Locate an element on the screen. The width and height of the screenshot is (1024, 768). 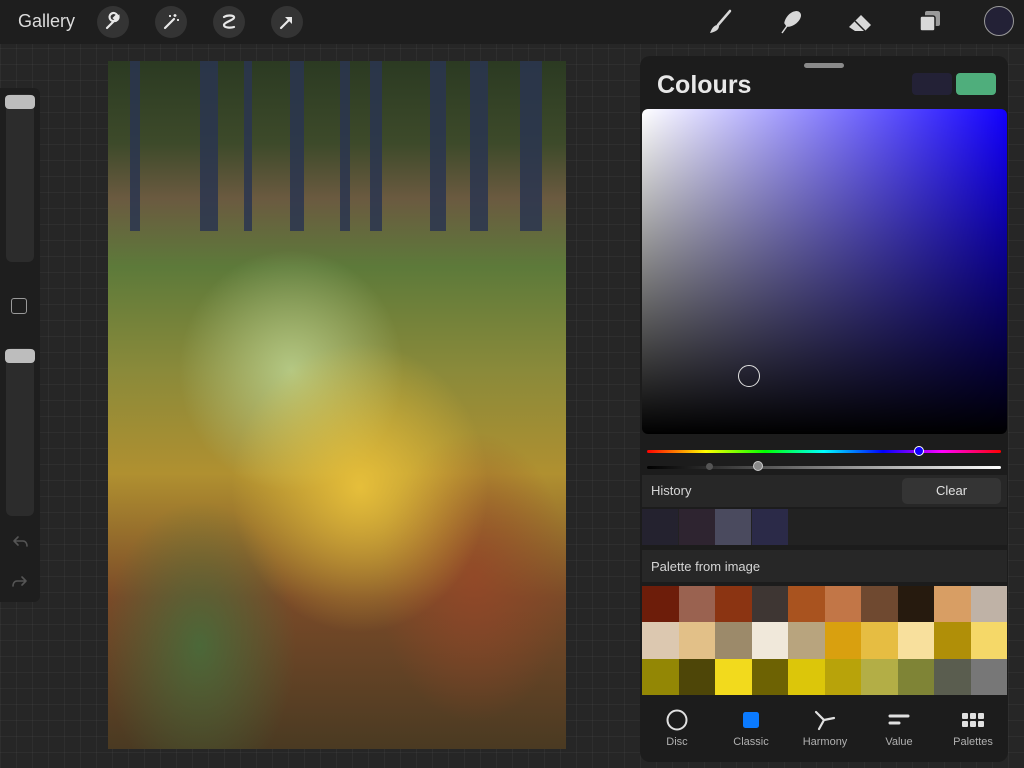
brush-size-slider is located at coordinates (20, 178).